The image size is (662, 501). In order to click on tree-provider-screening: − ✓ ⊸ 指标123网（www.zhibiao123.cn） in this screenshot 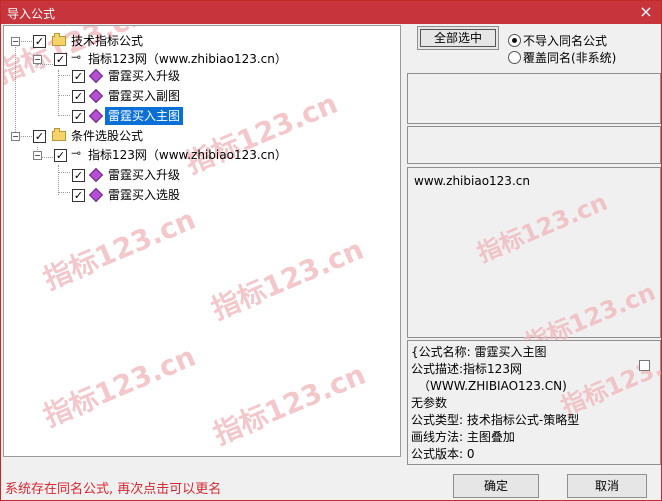, I will do `click(202, 155)`.